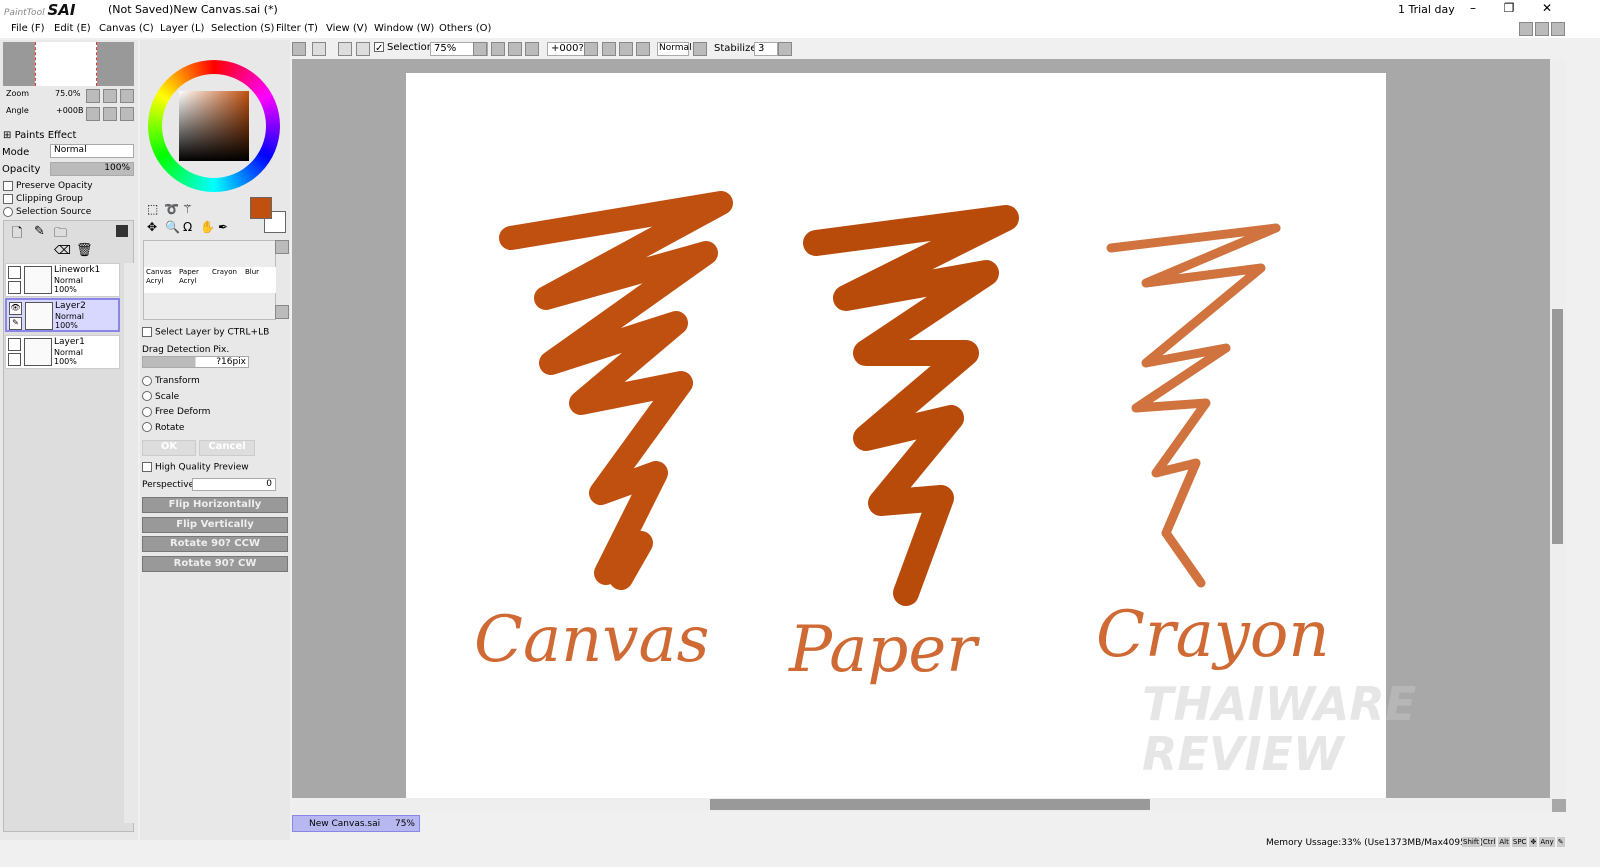 The image size is (1600, 867). I want to click on navigator-preview, so click(68, 64).